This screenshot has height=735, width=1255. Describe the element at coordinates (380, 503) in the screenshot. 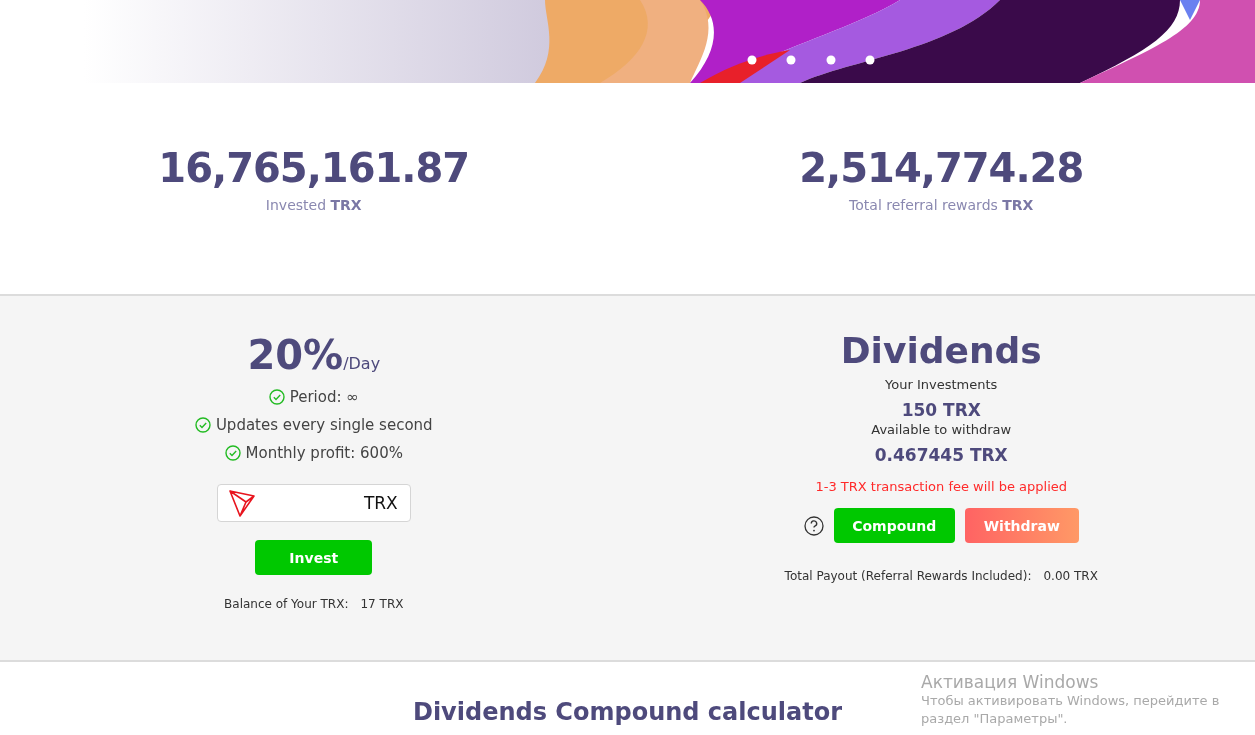

I see `currency-suffix: TRX` at that location.